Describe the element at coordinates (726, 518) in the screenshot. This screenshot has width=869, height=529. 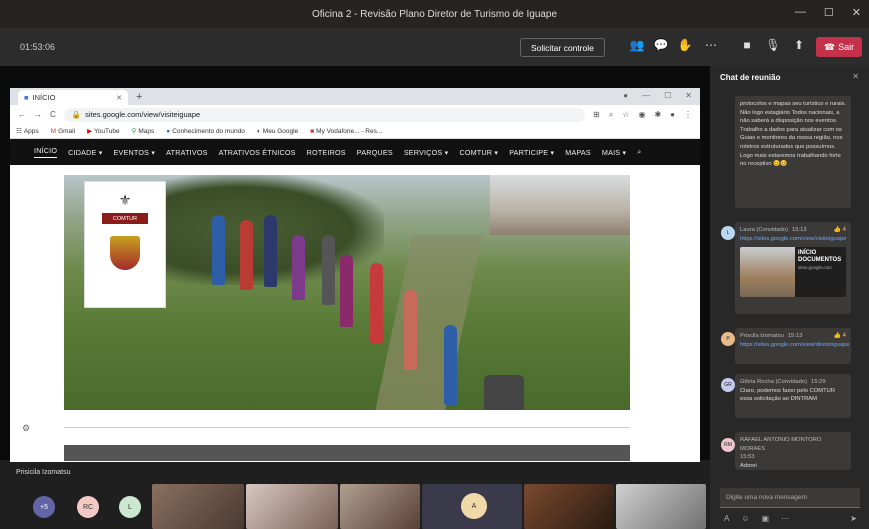
I see `format-icon: A` at that location.